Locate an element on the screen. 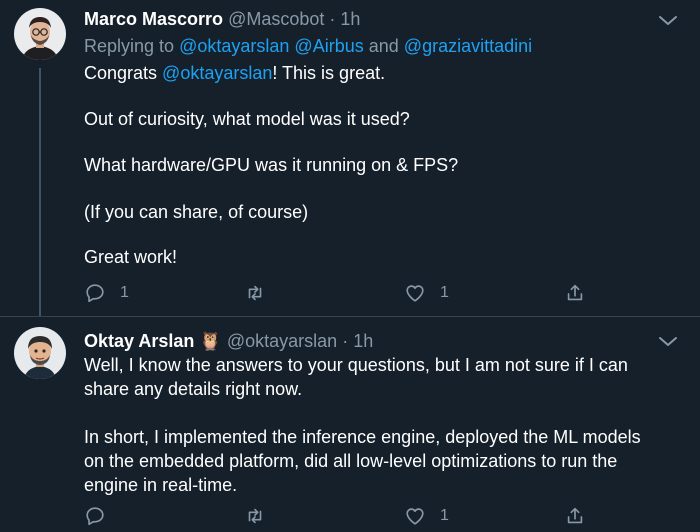 The width and height of the screenshot is (700, 532). reply-count: 1 is located at coordinates (124, 292).